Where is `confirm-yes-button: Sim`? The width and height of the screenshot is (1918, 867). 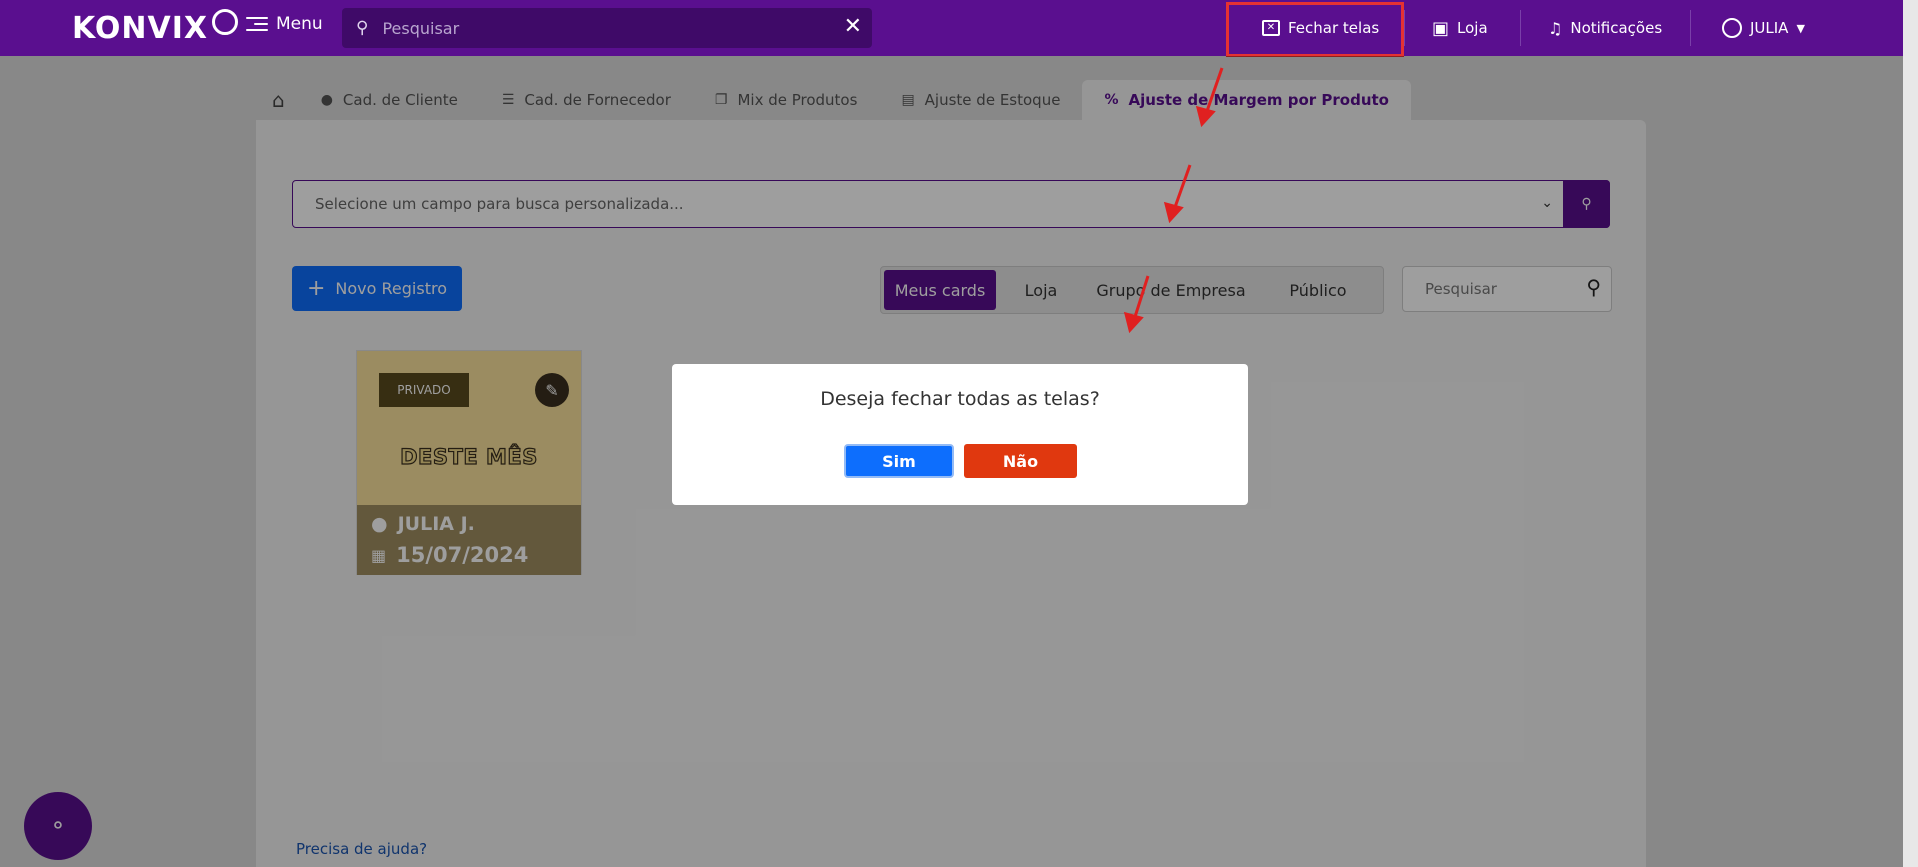
confirm-yes-button: Sim is located at coordinates (899, 461).